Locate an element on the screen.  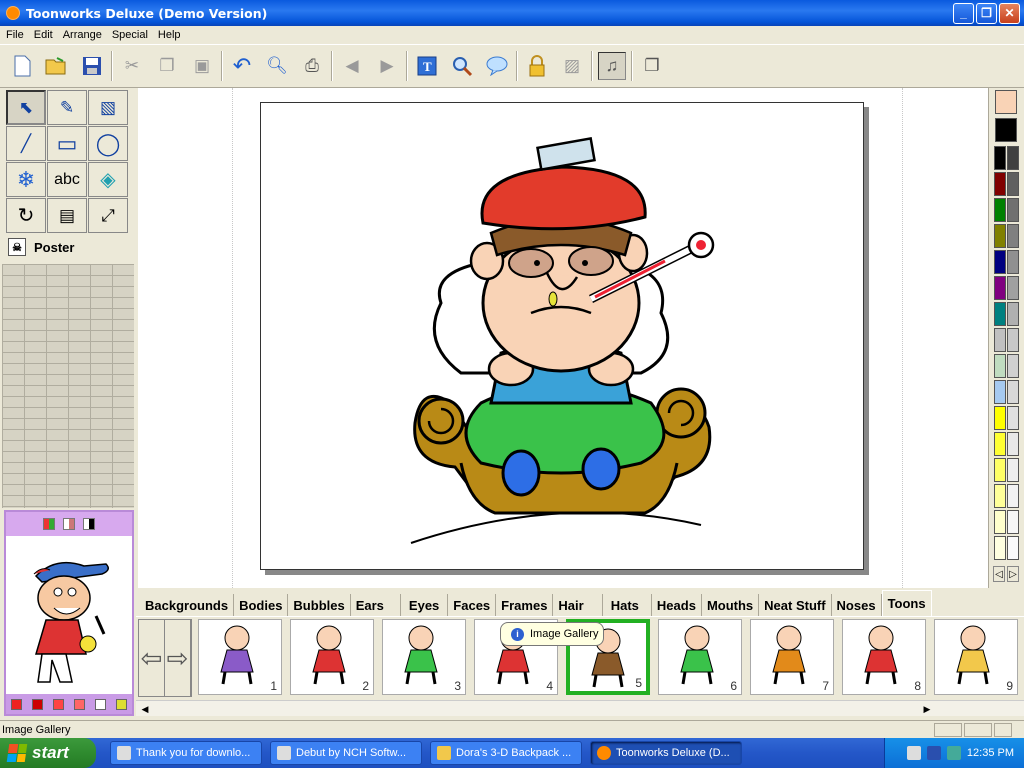
color-mode-icon is located at coordinates (49, 524).